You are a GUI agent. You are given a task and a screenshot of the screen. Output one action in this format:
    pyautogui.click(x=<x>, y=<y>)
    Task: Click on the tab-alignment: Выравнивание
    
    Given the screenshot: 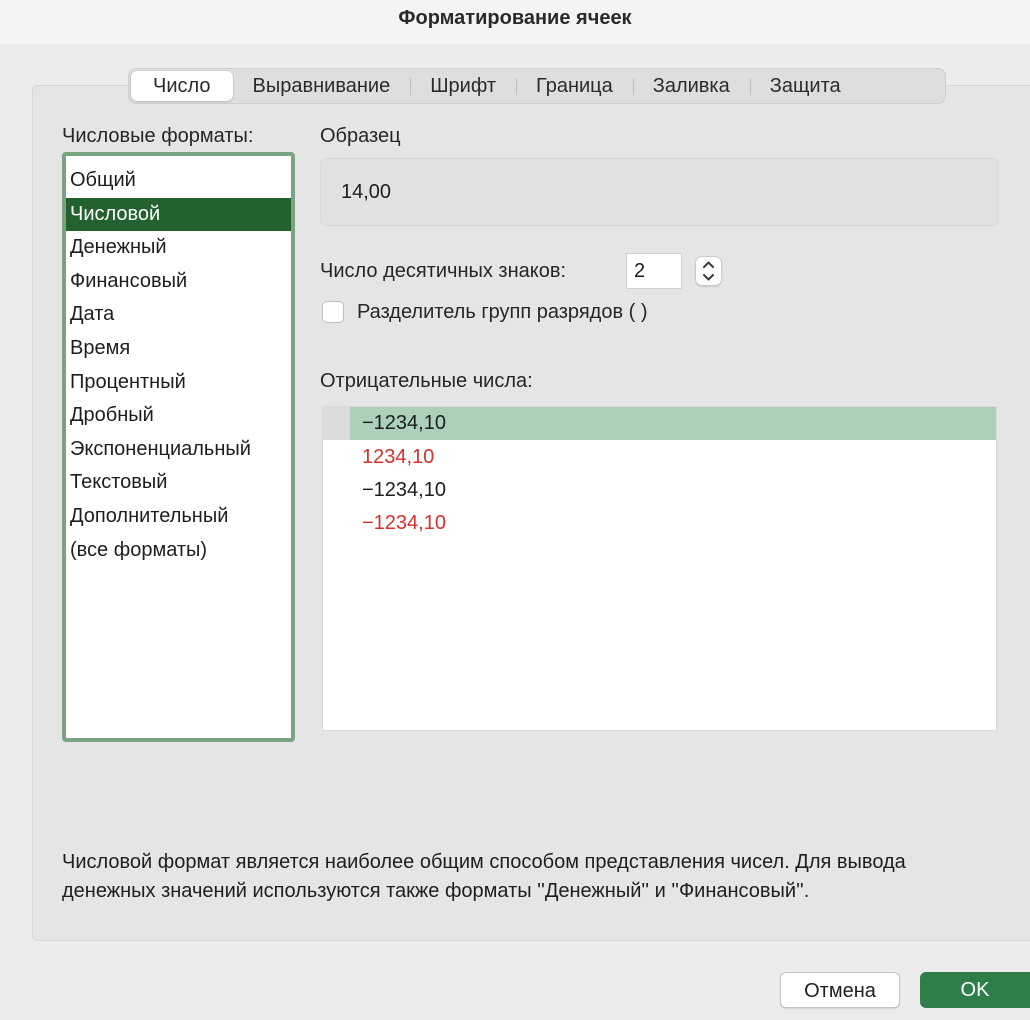 What is the action you would take?
    pyautogui.click(x=322, y=86)
    